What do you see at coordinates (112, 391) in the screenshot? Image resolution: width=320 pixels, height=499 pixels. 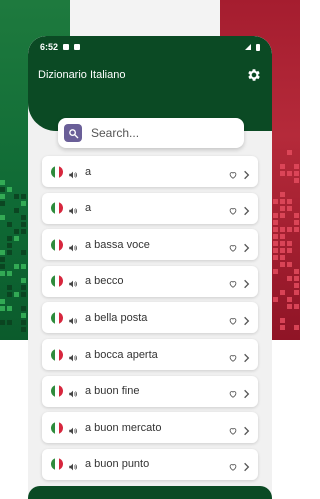 I see `list-item-word: a buon fine` at bounding box center [112, 391].